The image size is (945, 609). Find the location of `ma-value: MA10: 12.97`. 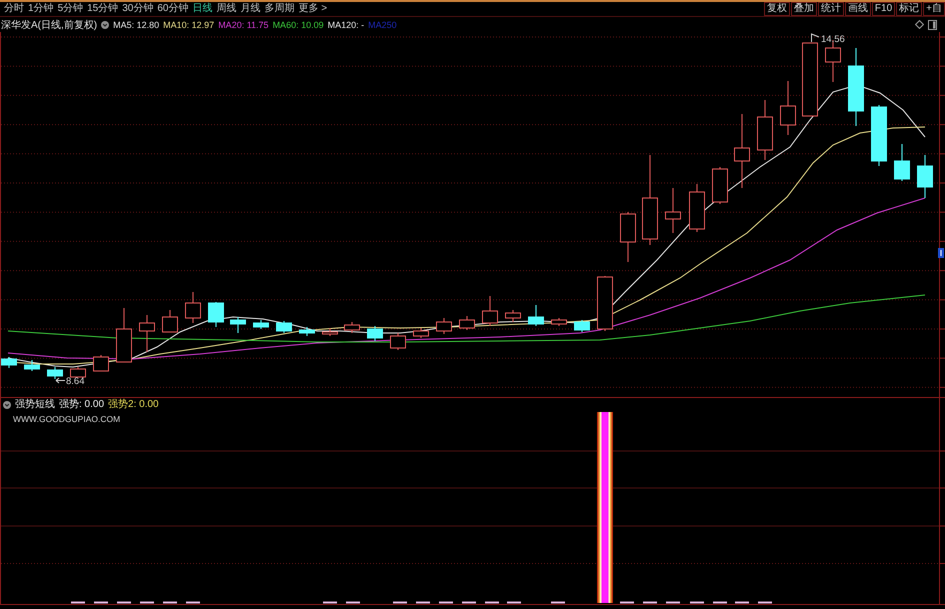

ma-value: MA10: 12.97 is located at coordinates (188, 24).